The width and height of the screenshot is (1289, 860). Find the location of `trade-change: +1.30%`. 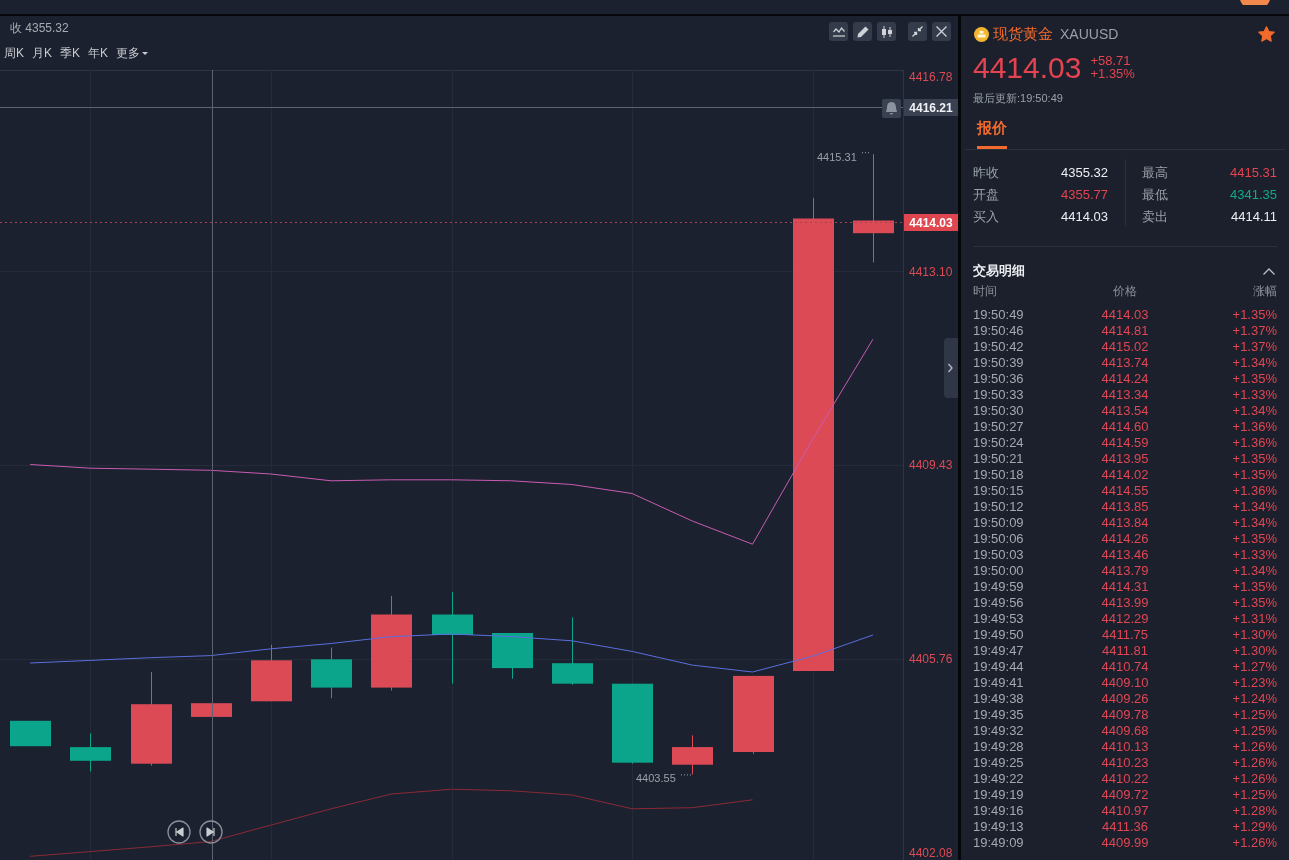

trade-change: +1.30% is located at coordinates (1254, 651).